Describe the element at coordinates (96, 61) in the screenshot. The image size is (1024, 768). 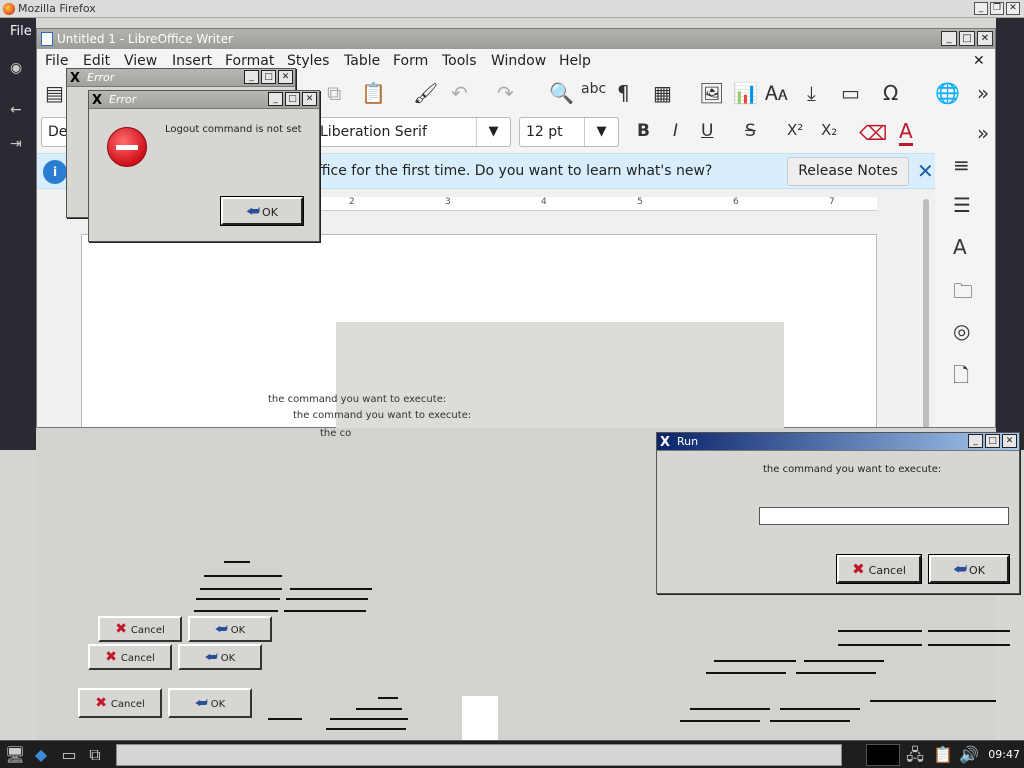
I see `menu-edit: Edit` at that location.